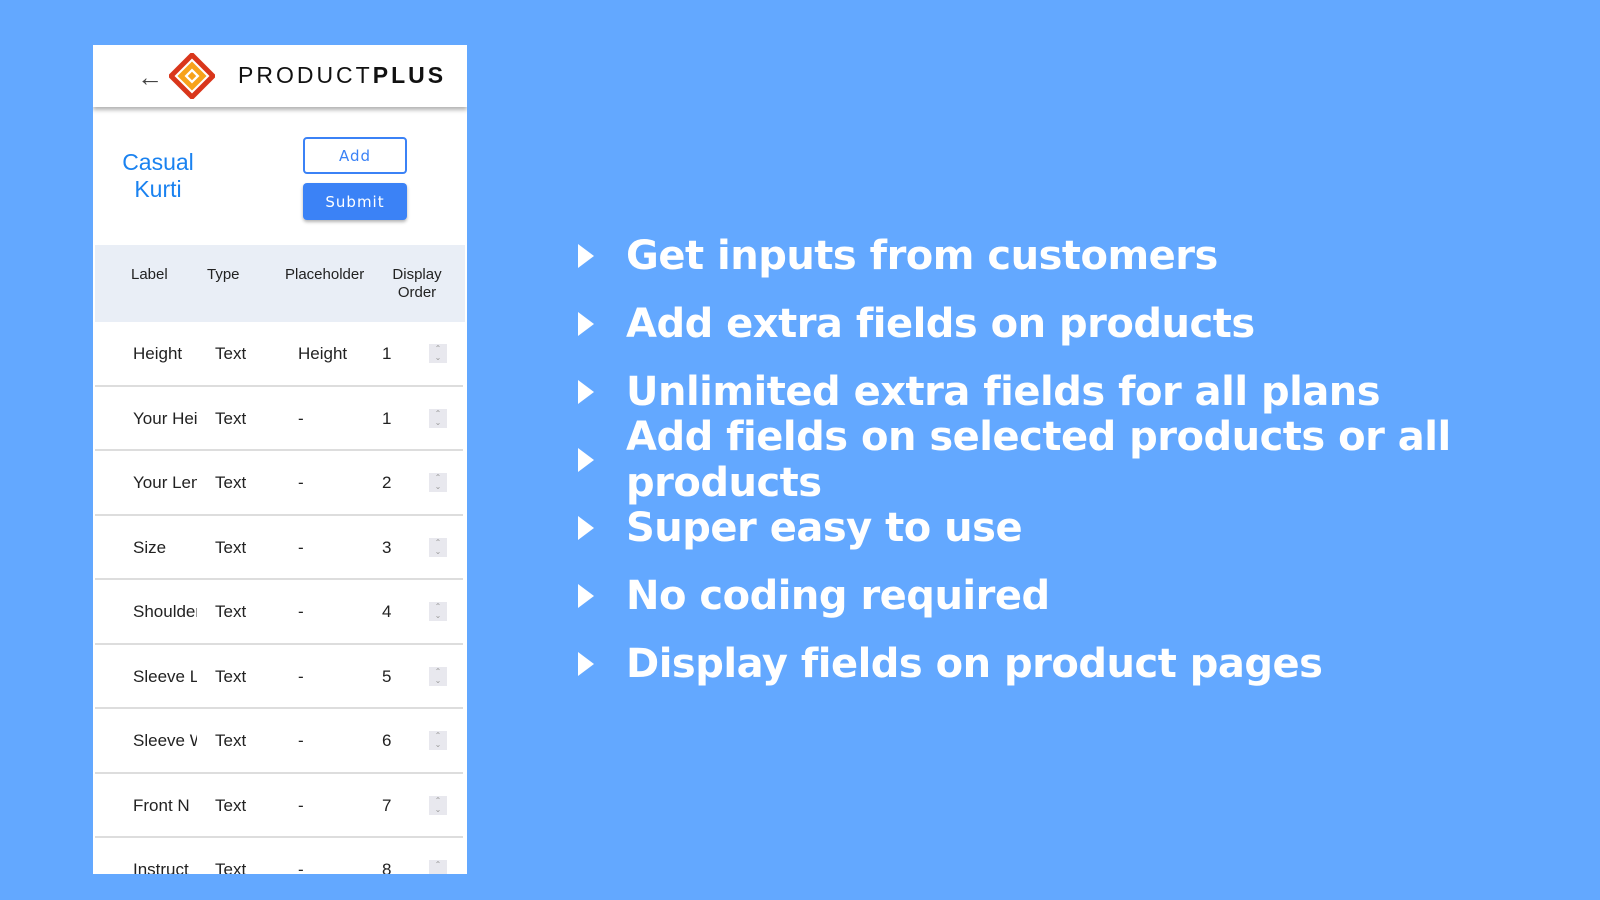 The height and width of the screenshot is (900, 1600). What do you see at coordinates (279, 483) in the screenshot?
I see `table-row: Your Length Text - 2 ⌃⌄` at bounding box center [279, 483].